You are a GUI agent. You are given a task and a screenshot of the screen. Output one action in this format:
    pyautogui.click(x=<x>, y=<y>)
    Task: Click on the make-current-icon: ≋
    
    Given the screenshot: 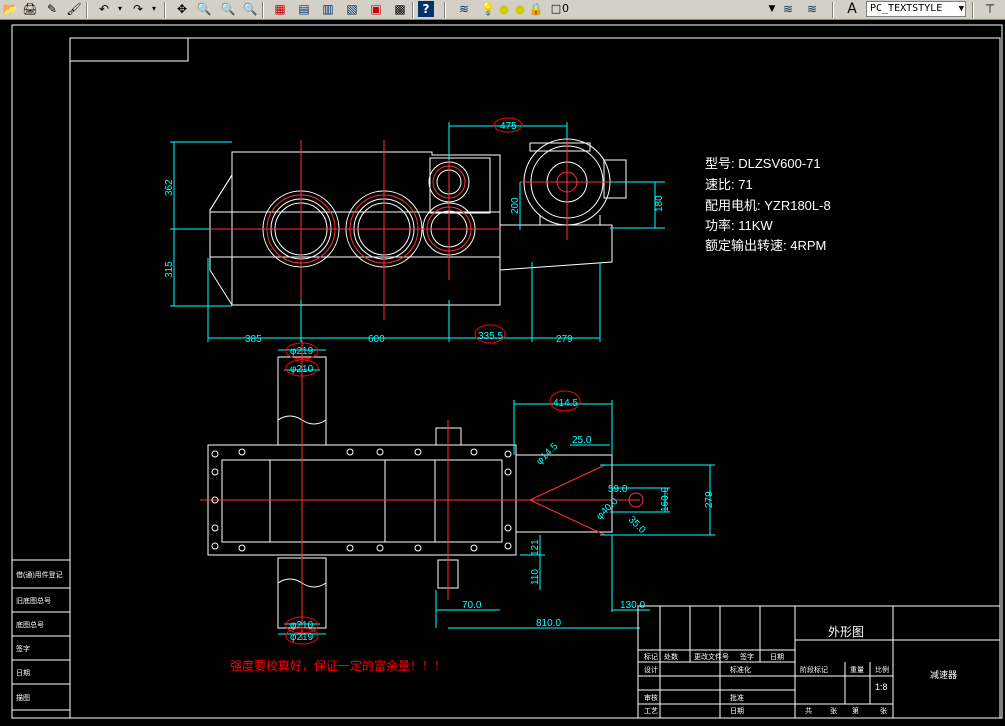 What is the action you would take?
    pyautogui.click(x=788, y=9)
    